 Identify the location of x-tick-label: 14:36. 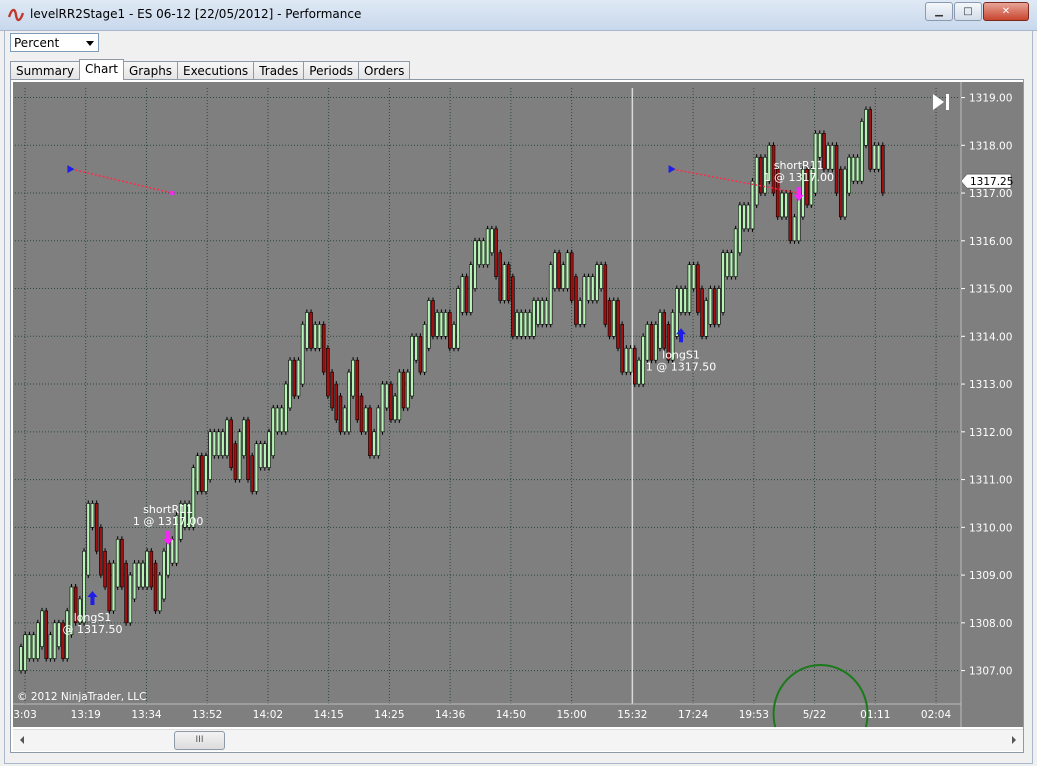
(450, 715).